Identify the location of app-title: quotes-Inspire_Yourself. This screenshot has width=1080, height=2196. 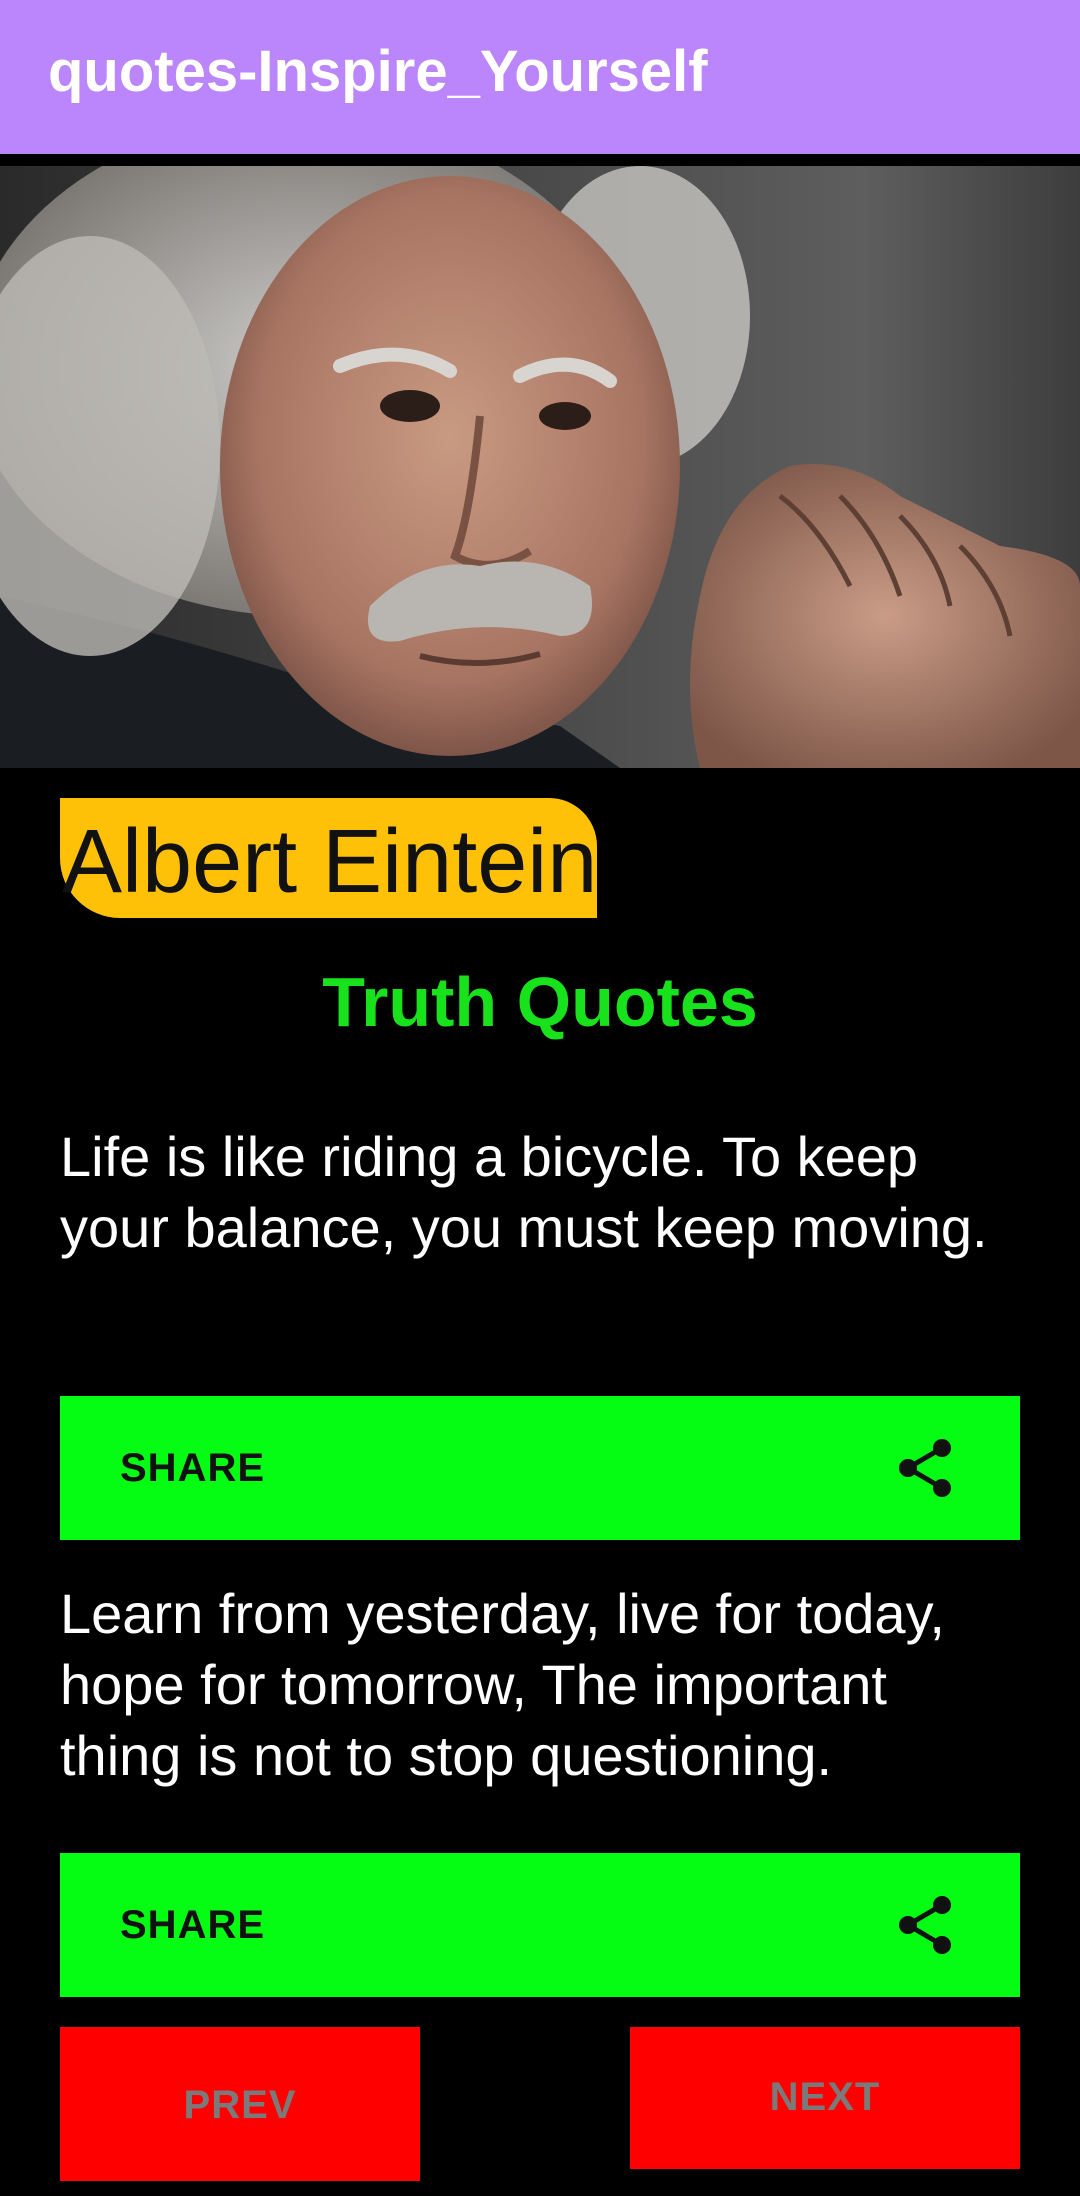
(378, 71).